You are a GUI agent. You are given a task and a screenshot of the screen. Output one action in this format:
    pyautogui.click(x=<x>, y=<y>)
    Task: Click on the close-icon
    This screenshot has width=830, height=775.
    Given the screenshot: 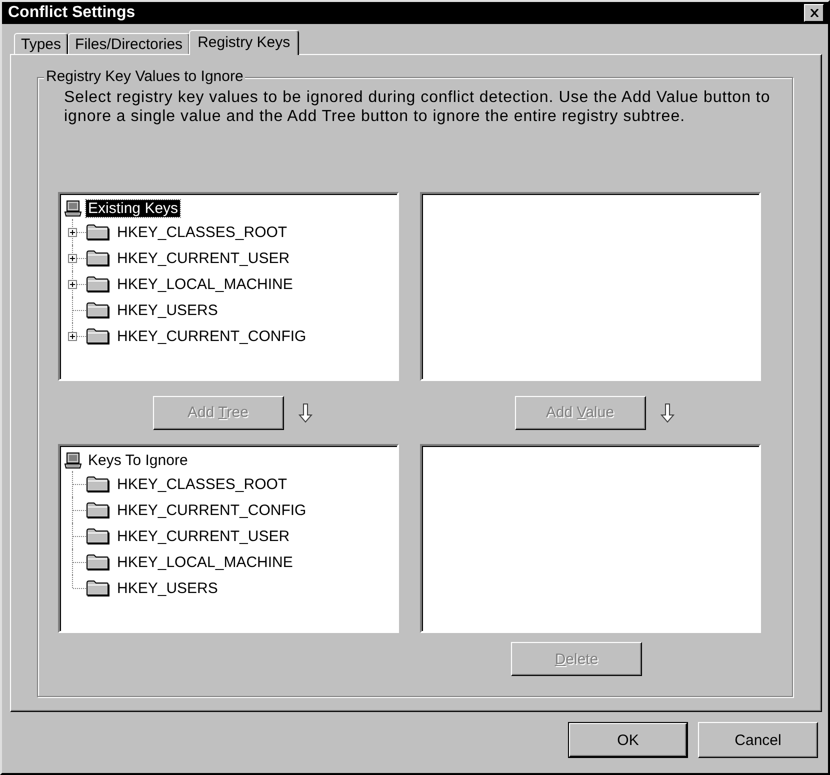 What is the action you would take?
    pyautogui.click(x=814, y=13)
    